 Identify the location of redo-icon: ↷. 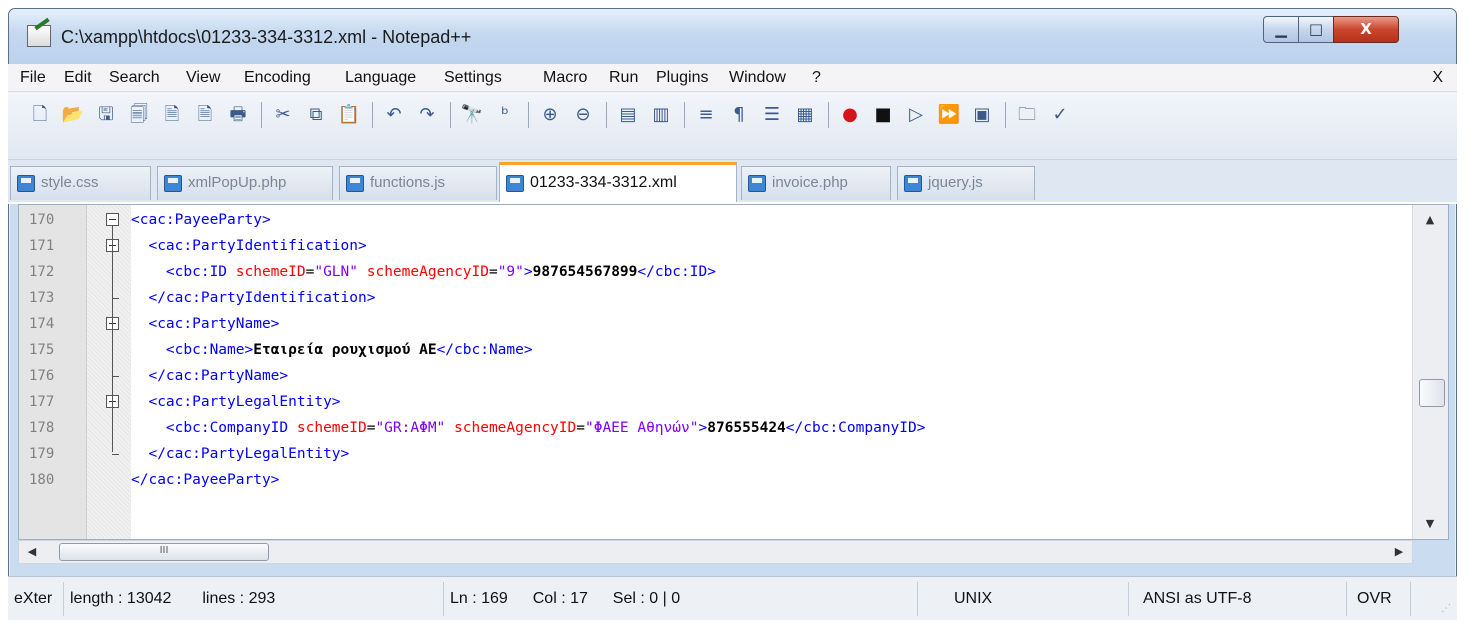
(427, 115).